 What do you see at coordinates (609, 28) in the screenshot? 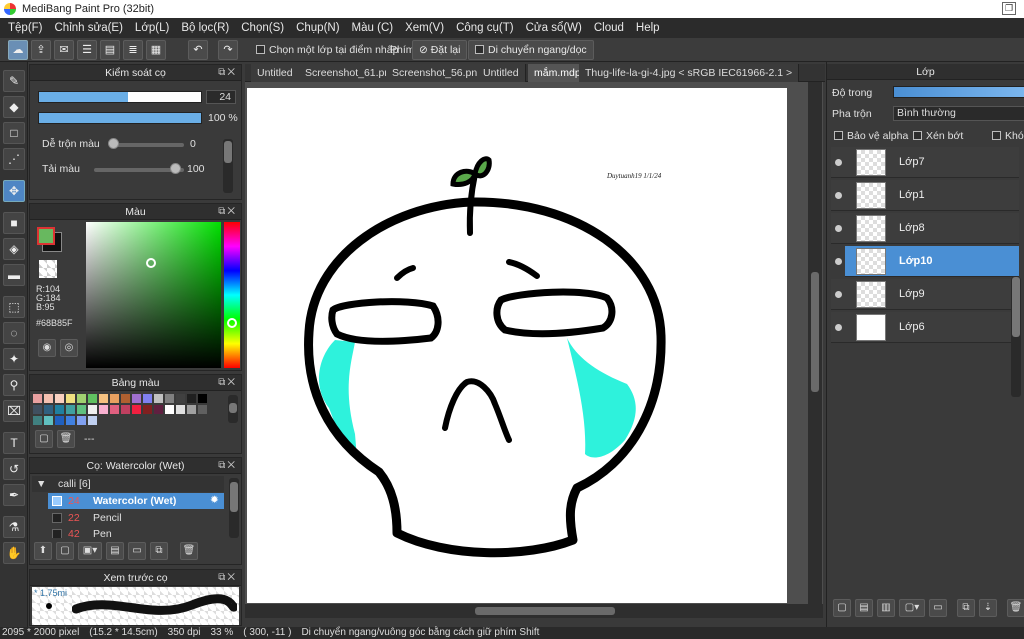
I see `menu-cloud: Cloud` at bounding box center [609, 28].